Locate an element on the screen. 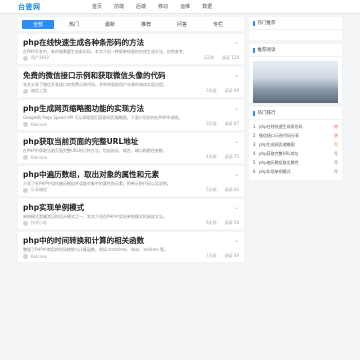  article-title: php中遍历数组，取出对象的属性和元素 is located at coordinates (123, 174).